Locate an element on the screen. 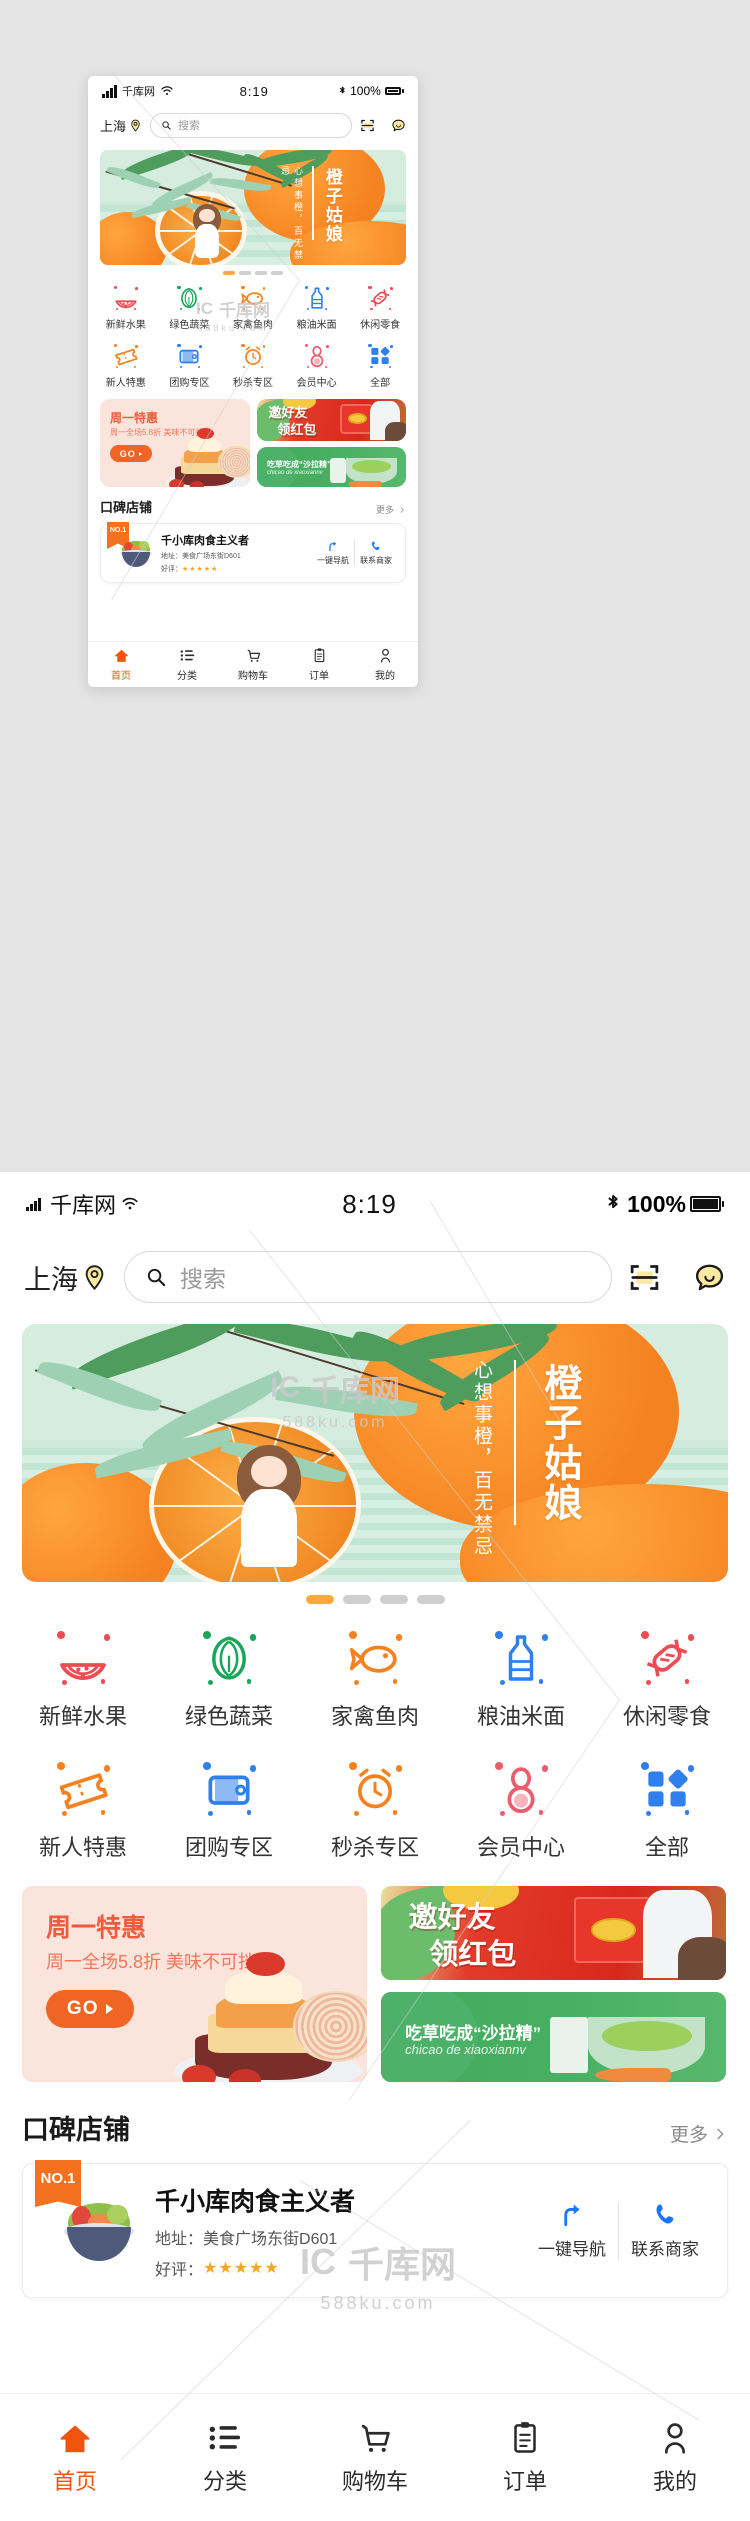 This screenshot has height=2521, width=750. promo-invite-friends: 邀好友领红包 is located at coordinates (553, 1933).